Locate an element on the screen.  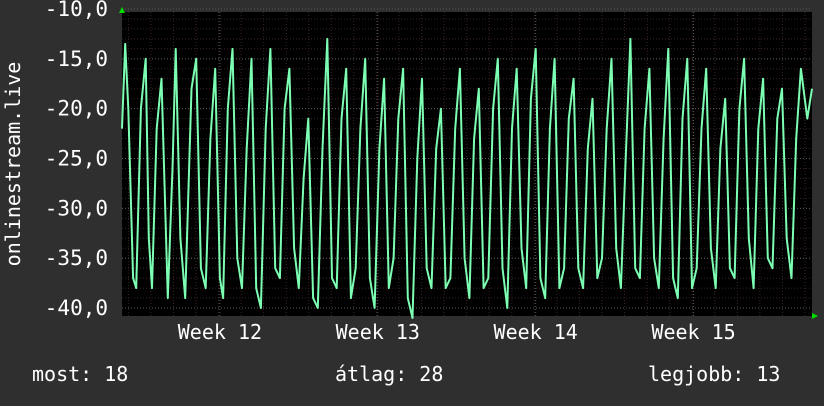
y-tick-label: -25,0 is located at coordinates (76, 159).